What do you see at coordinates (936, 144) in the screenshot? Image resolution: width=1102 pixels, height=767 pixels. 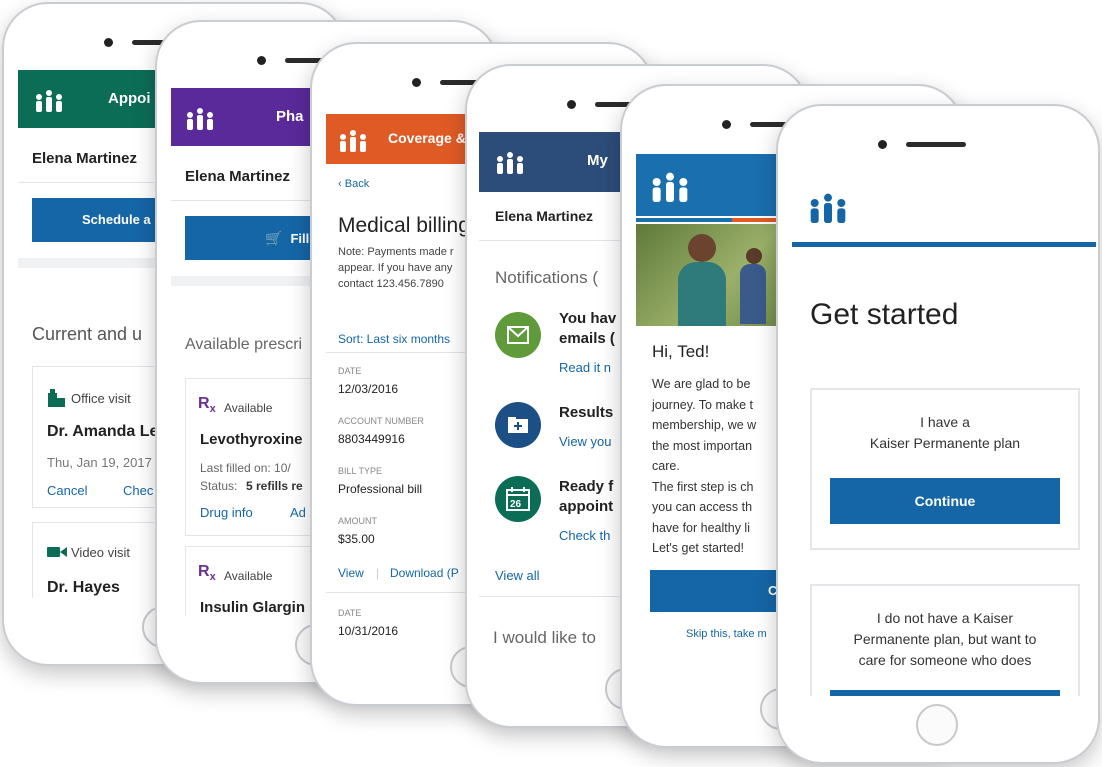 I see `speaker-grille` at bounding box center [936, 144].